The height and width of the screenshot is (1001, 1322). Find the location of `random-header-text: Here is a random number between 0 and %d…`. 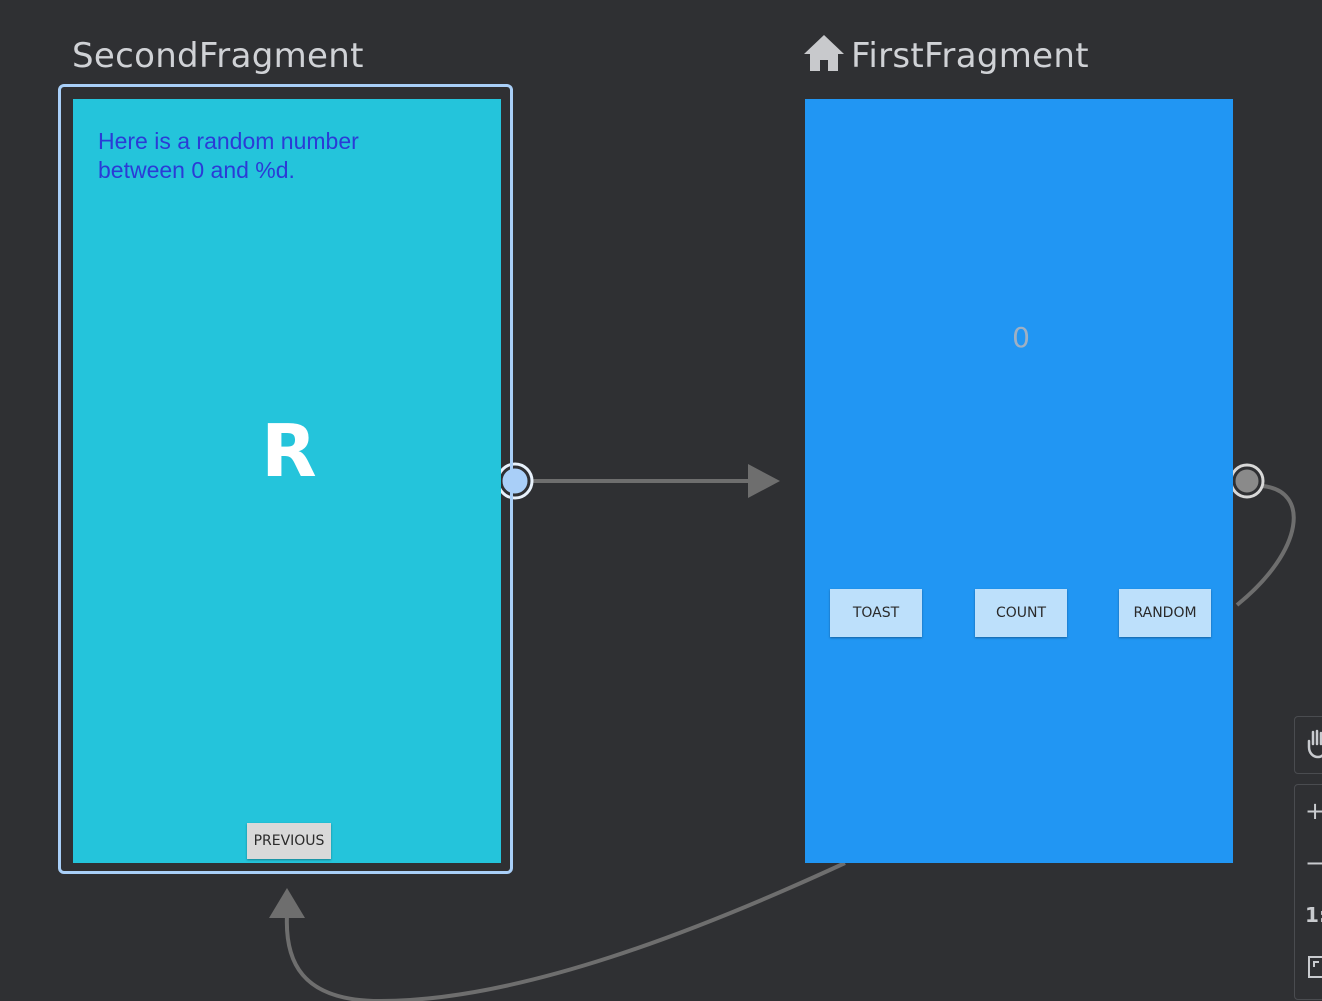

random-header-text: Here is a random number between 0 and %d… is located at coordinates (228, 155).